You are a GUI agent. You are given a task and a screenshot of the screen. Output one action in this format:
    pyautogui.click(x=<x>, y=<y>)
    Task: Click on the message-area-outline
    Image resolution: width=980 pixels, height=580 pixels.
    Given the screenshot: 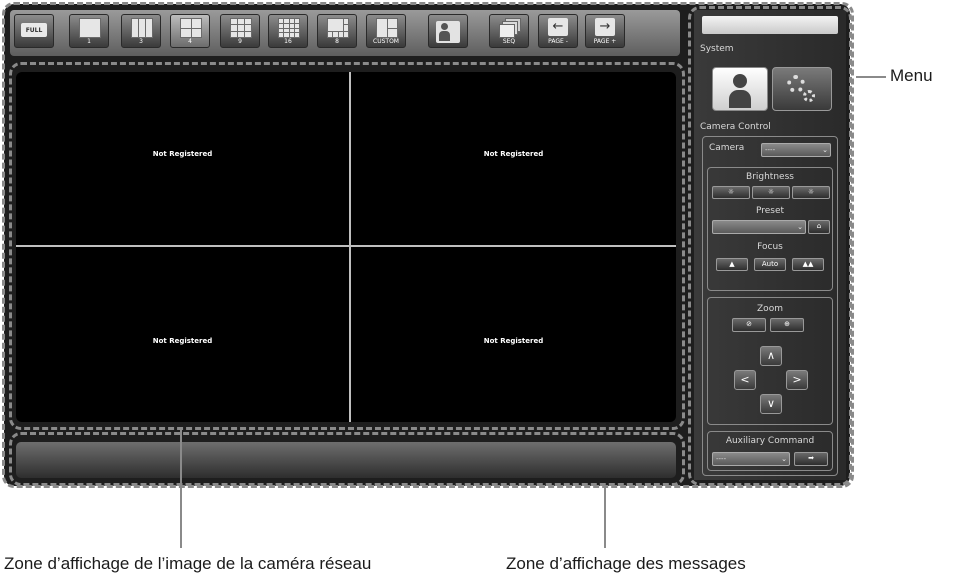 What is the action you would take?
    pyautogui.click(x=347, y=459)
    